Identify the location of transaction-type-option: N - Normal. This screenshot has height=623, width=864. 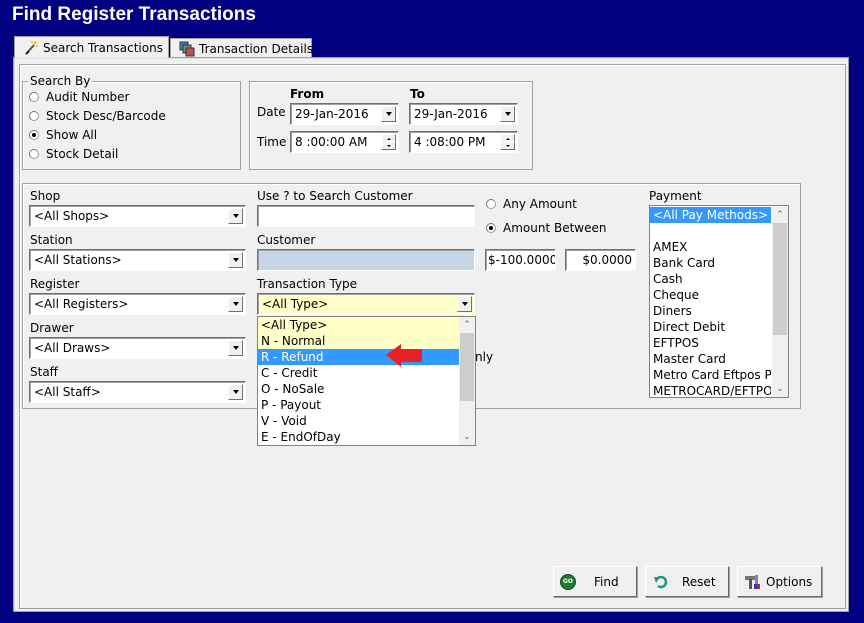
(358, 341).